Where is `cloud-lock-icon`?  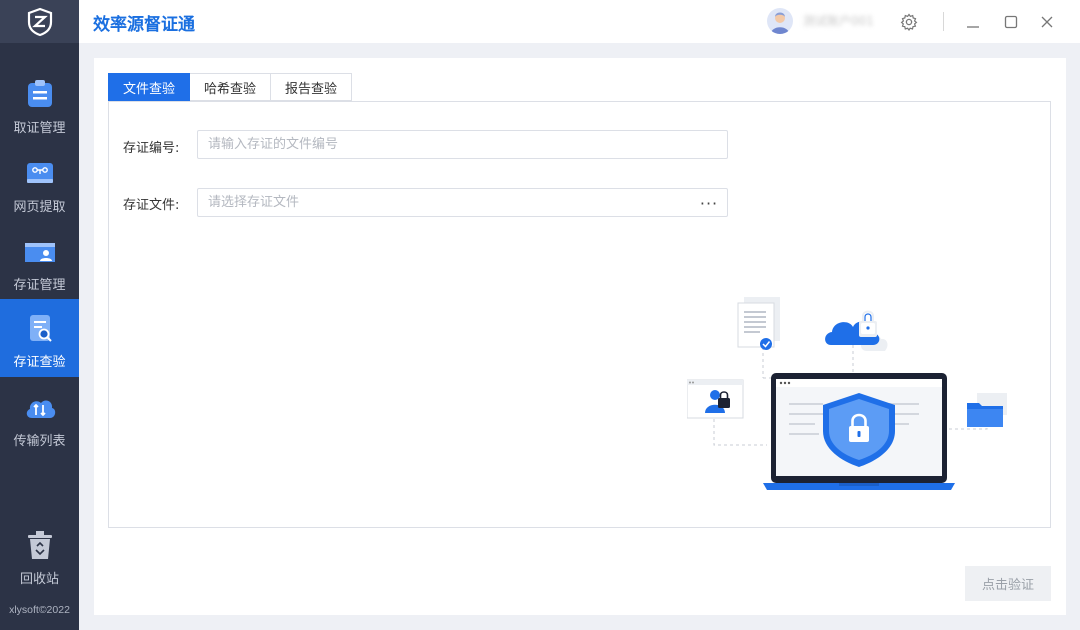
cloud-lock-icon is located at coordinates (856, 330).